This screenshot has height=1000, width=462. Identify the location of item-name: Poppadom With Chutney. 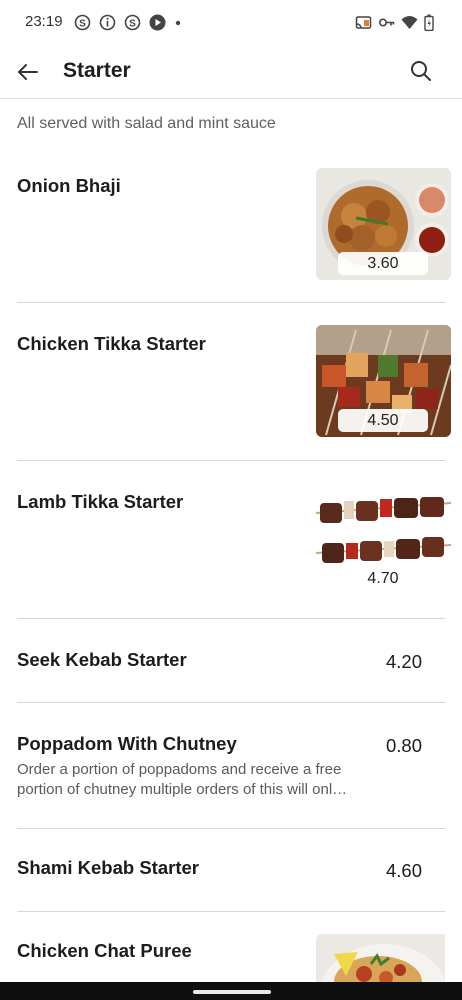
(127, 743).